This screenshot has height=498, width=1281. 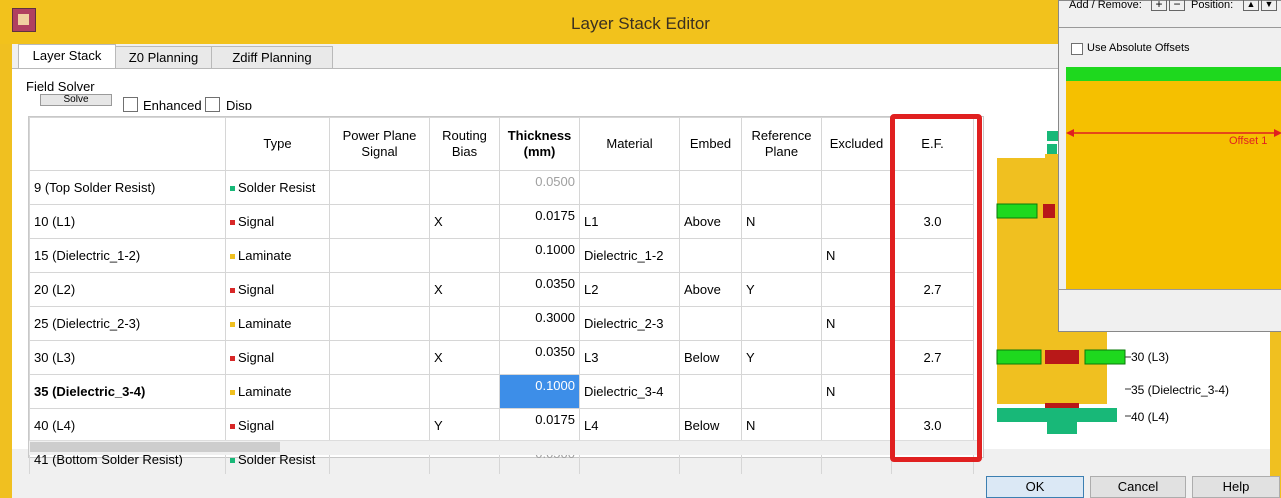 I want to click on scrollbar-thumb, so click(x=155, y=447).